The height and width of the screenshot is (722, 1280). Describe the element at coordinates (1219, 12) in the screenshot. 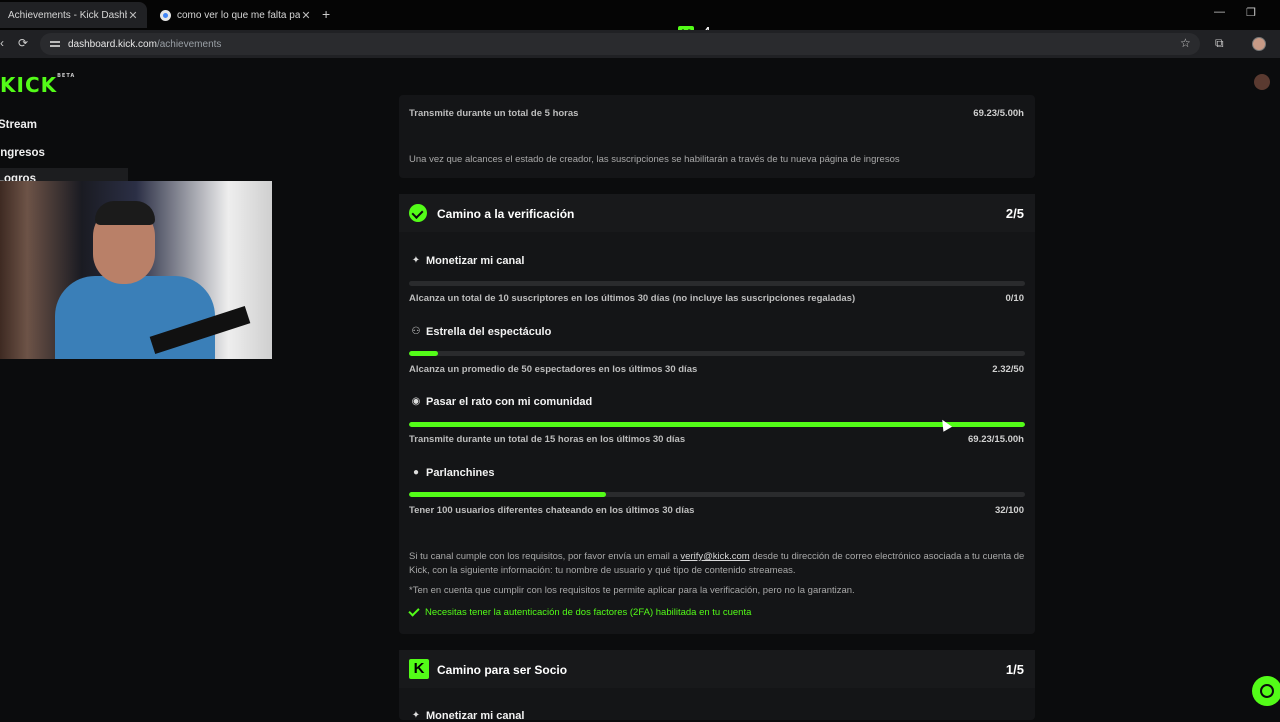

I see `minimize-icon: —` at that location.